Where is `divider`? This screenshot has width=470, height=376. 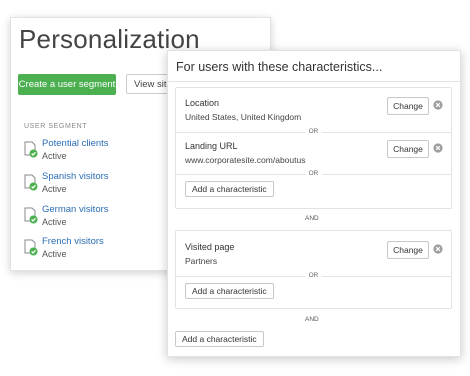
divider is located at coordinates (314, 81).